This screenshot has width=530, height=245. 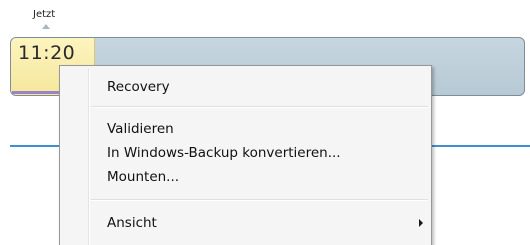 What do you see at coordinates (44, 14) in the screenshot?
I see `now-label: Jetzt` at bounding box center [44, 14].